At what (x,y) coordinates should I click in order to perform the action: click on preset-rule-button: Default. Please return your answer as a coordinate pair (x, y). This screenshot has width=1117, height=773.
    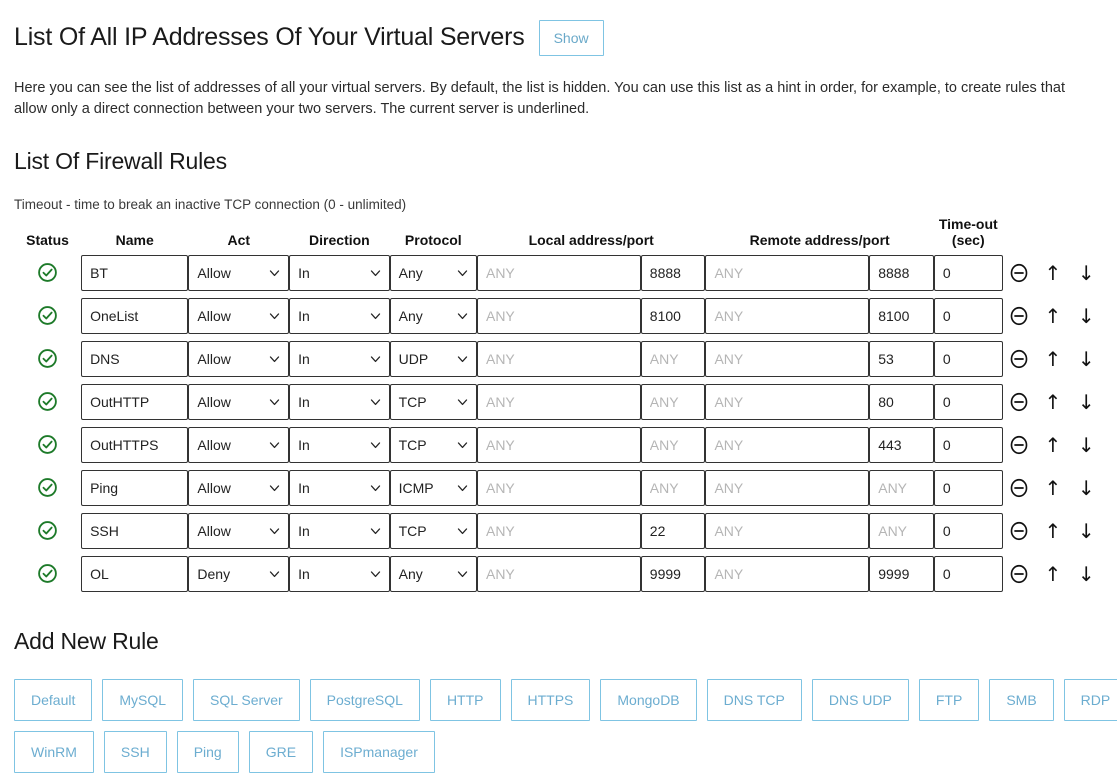
    Looking at the image, I should click on (53, 699).